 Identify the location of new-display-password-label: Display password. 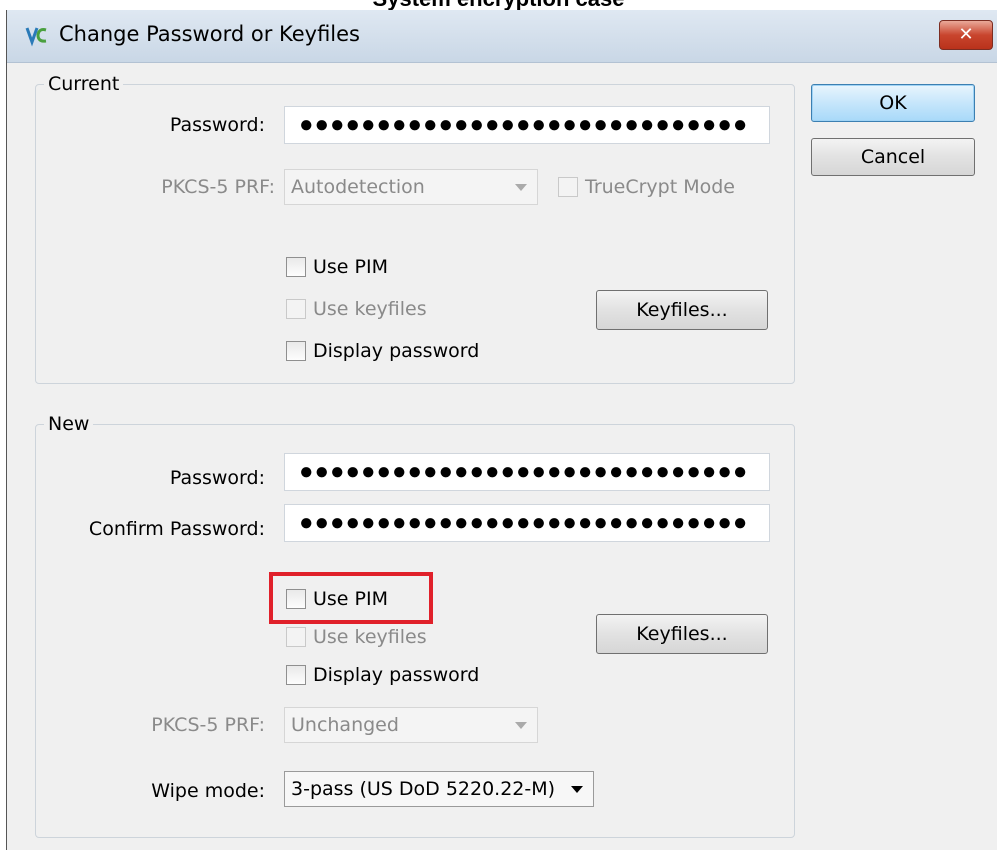
(396, 675).